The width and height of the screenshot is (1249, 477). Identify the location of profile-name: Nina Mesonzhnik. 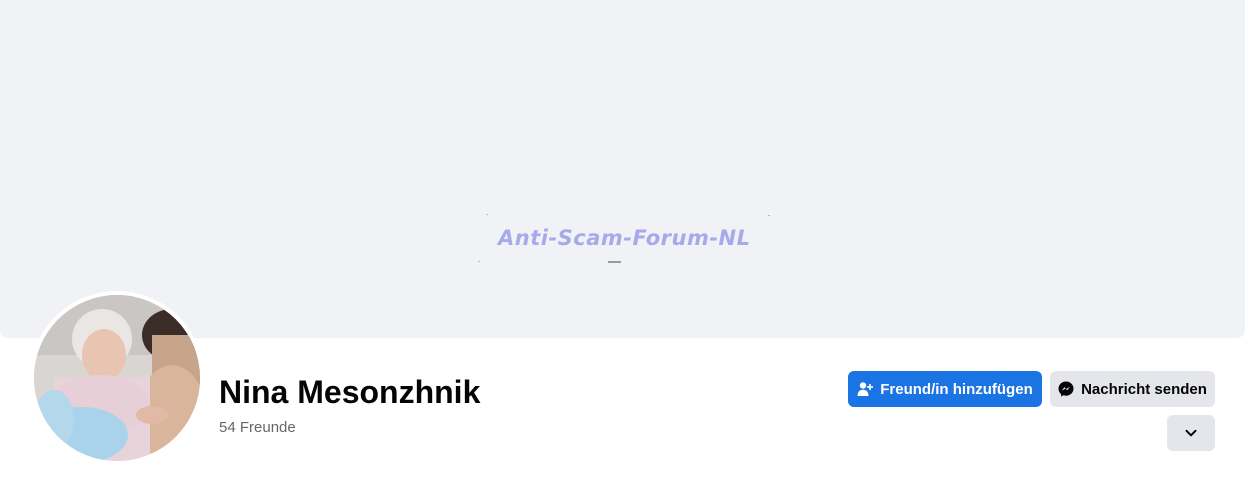
(350, 392).